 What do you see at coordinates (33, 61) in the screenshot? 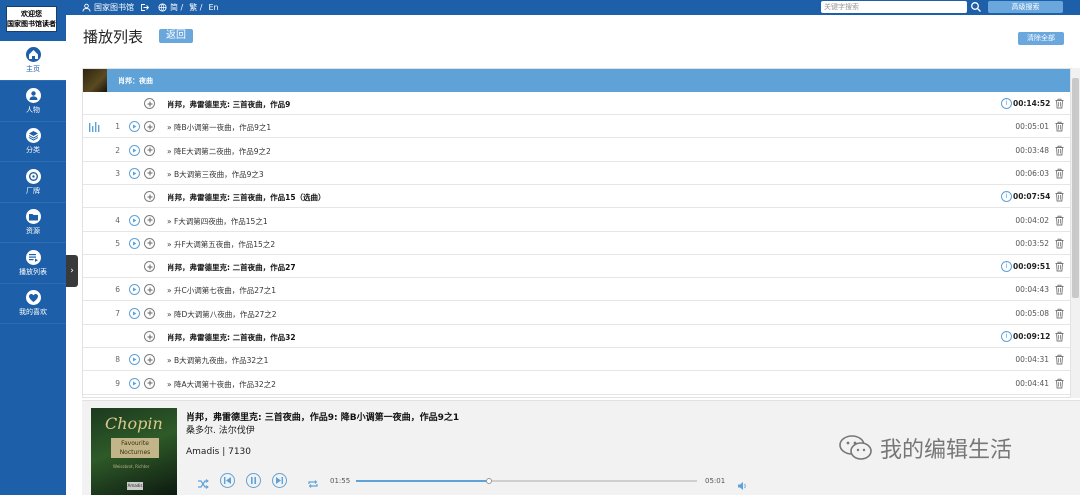
I see `sidebar-item-home: 主页` at bounding box center [33, 61].